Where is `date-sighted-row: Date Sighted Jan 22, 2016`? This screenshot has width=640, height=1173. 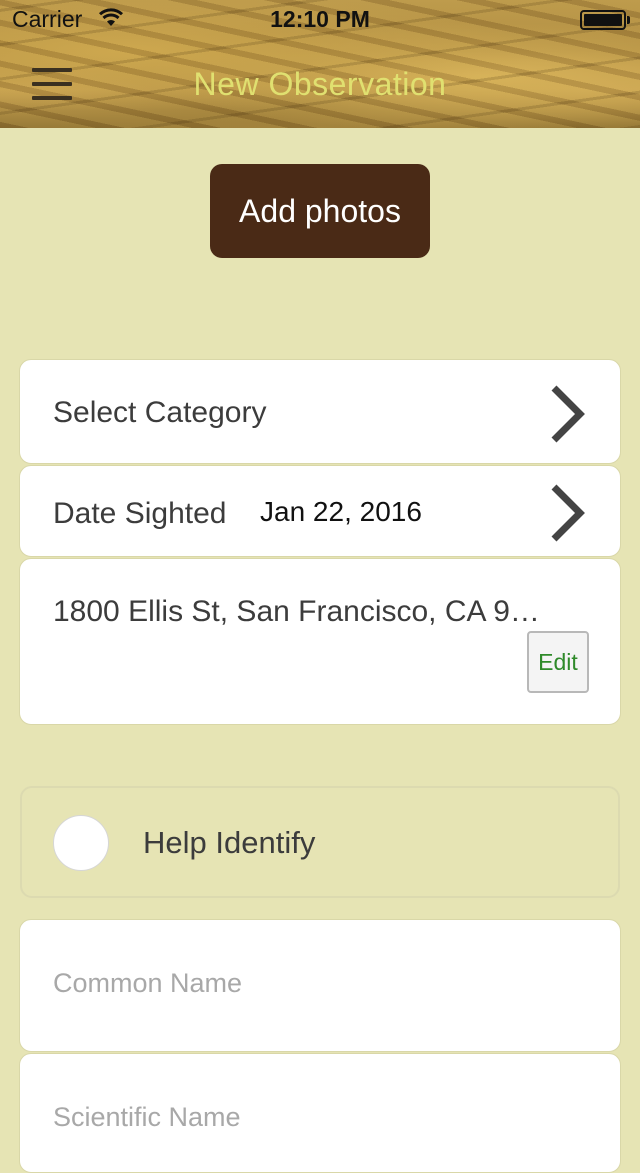
date-sighted-row: Date Sighted Jan 22, 2016 is located at coordinates (320, 511).